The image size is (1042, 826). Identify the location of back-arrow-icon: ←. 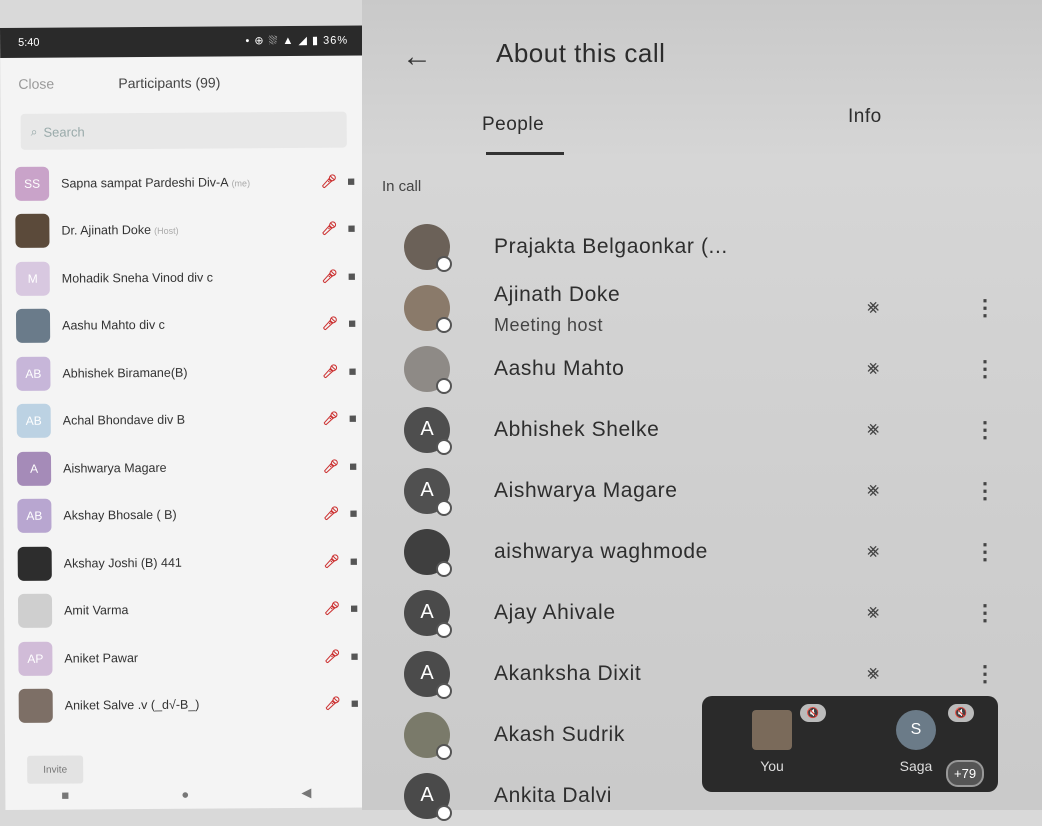
(417, 57).